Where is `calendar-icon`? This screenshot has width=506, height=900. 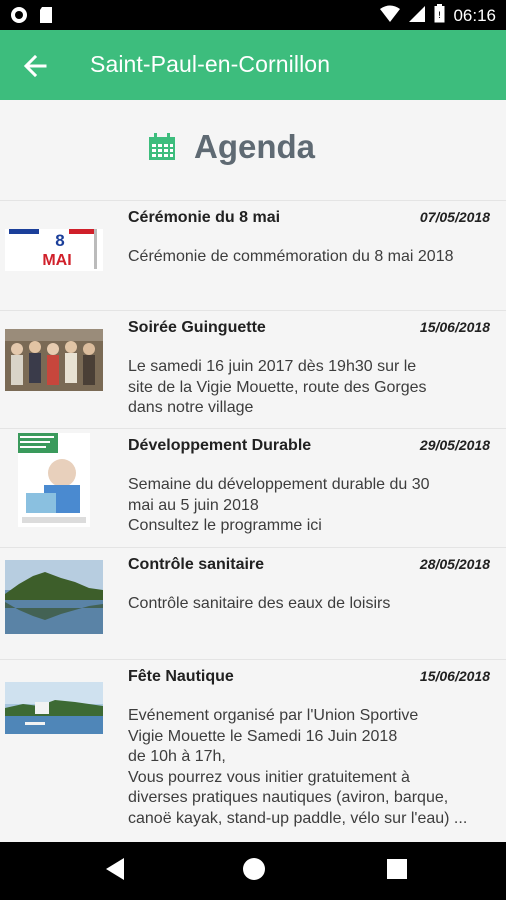
calendar-icon is located at coordinates (162, 149).